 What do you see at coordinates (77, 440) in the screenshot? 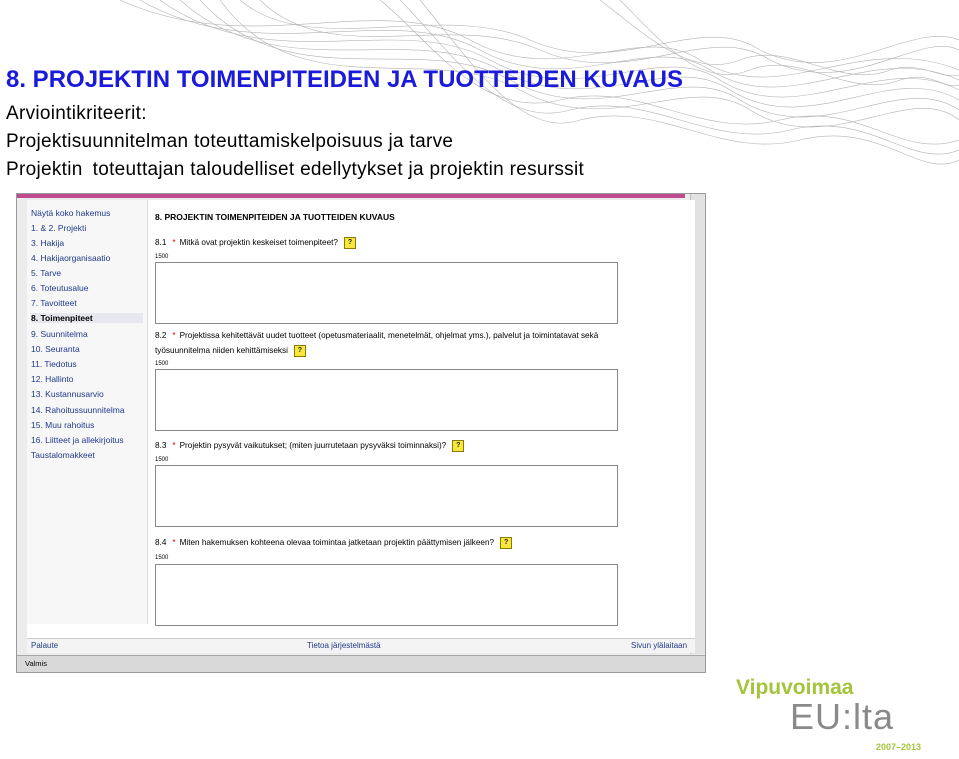
I see `sidebar-item-liitteet: 16. Liitteet ja allekirjoitus` at bounding box center [77, 440].